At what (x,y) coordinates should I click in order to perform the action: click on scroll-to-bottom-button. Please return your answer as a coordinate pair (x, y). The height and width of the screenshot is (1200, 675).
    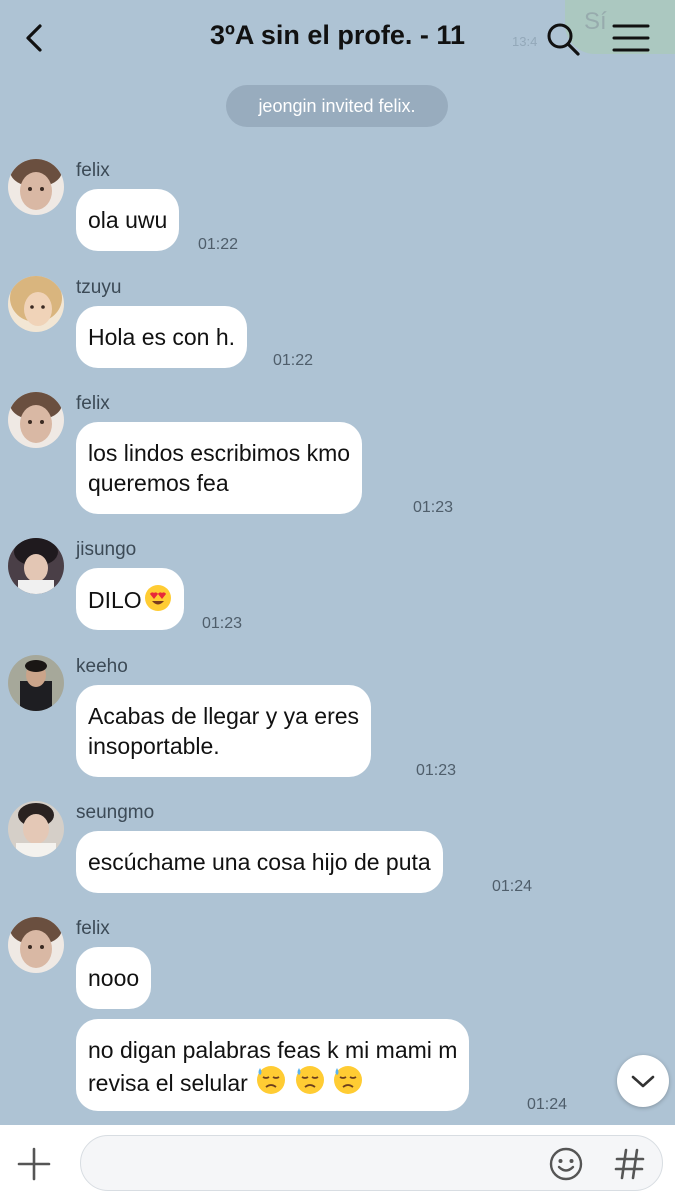
    Looking at the image, I should click on (643, 1081).